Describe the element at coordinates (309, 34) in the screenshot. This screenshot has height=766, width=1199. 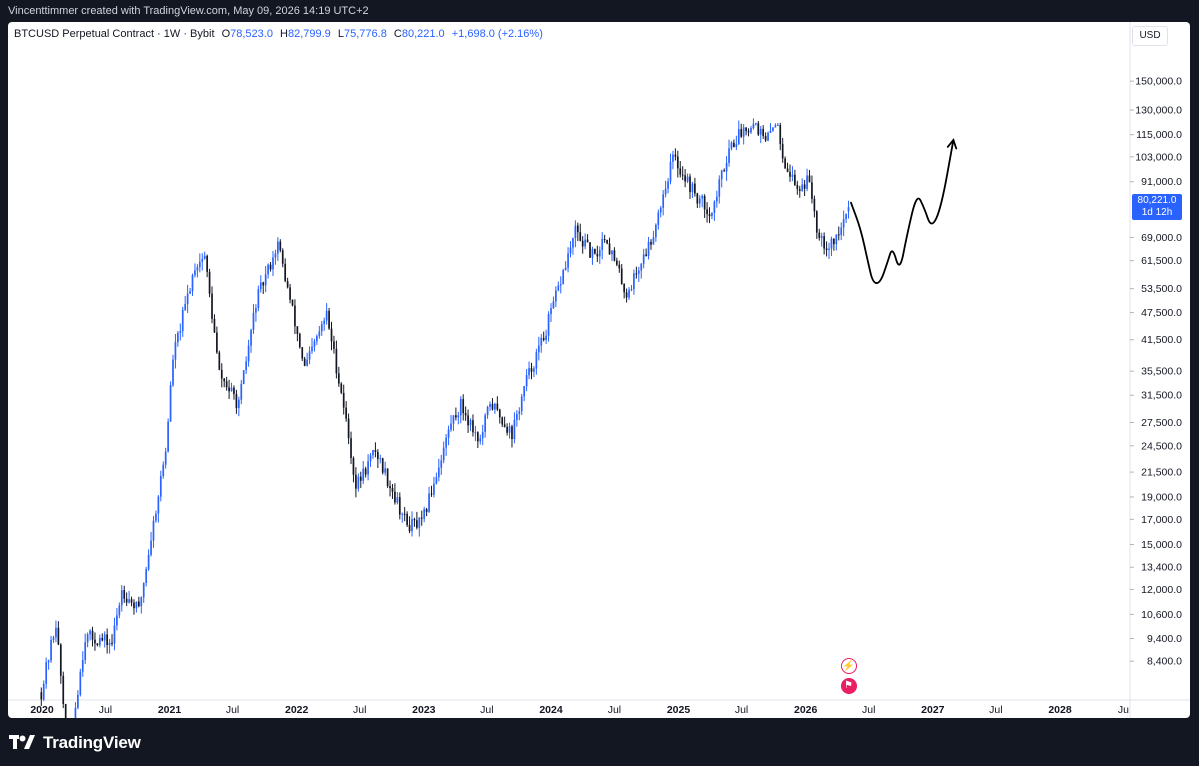
I see `high-value: 82,799.9` at that location.